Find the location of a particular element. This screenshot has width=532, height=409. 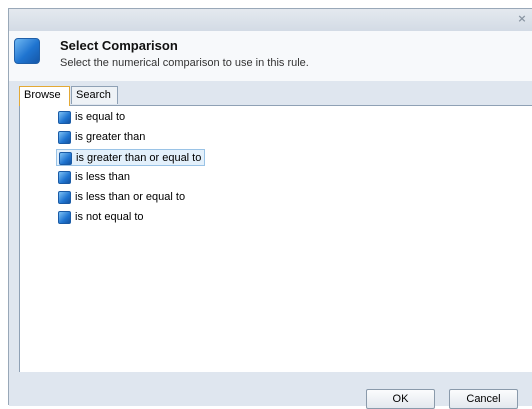

list-item-greater: is greater than is located at coordinates (102, 137).